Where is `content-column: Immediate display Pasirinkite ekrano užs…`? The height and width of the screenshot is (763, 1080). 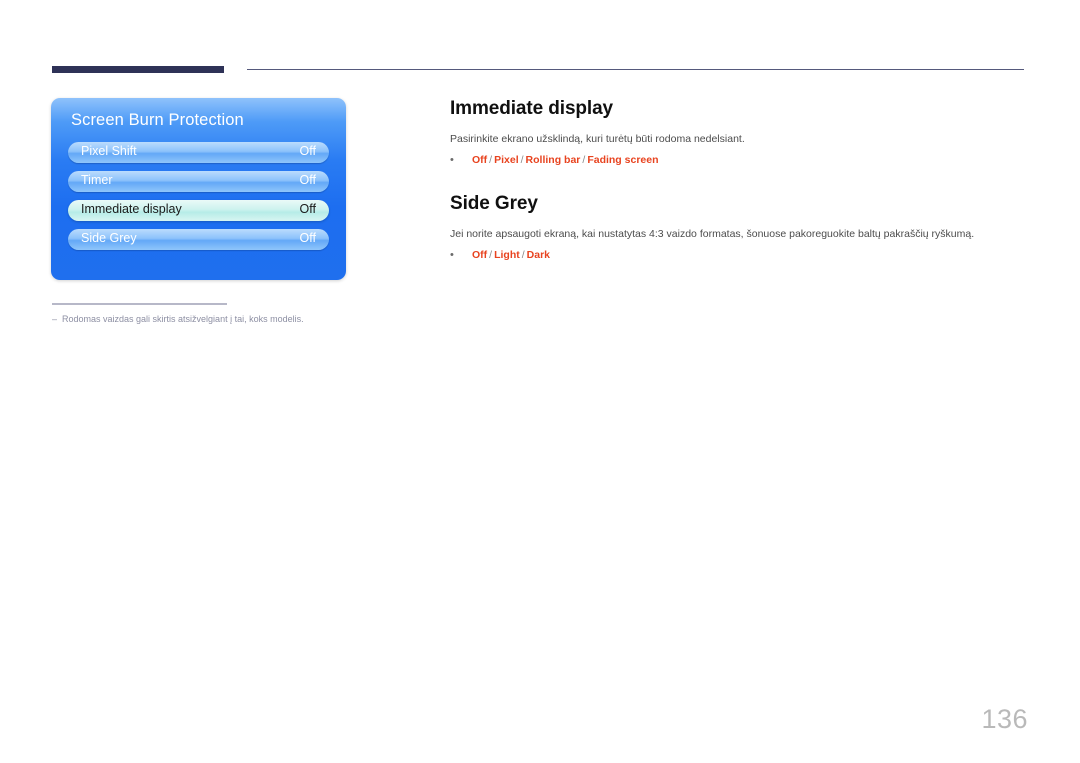 content-column: Immediate display Pasirinkite ekrano užs… is located at coordinates (737, 179).